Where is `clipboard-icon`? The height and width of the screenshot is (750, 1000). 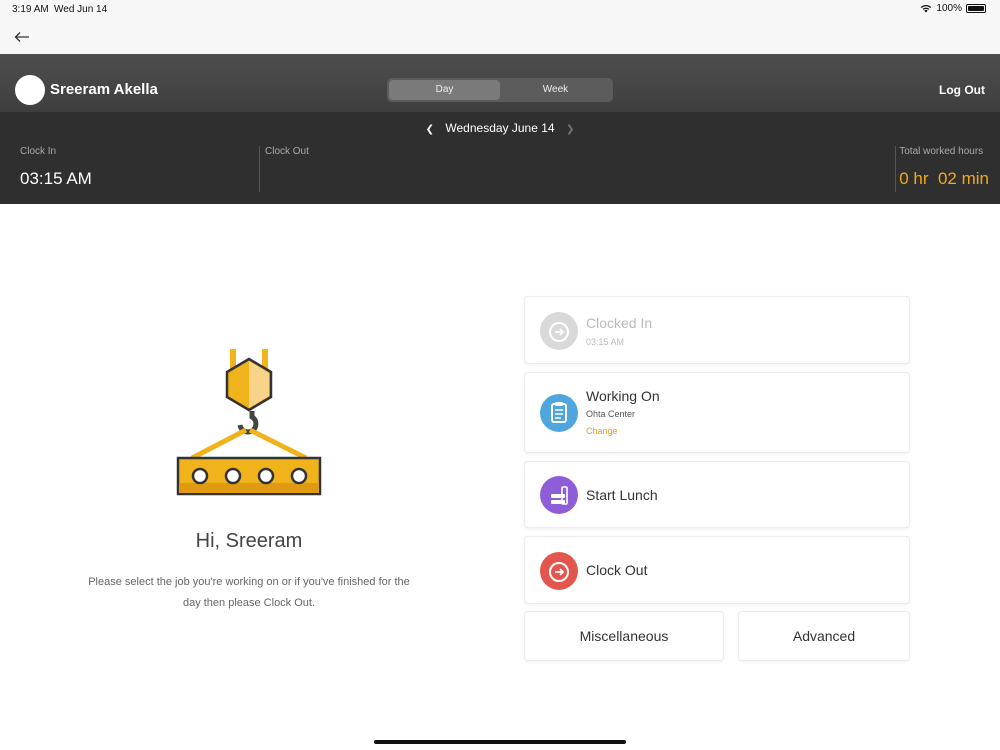 clipboard-icon is located at coordinates (559, 413).